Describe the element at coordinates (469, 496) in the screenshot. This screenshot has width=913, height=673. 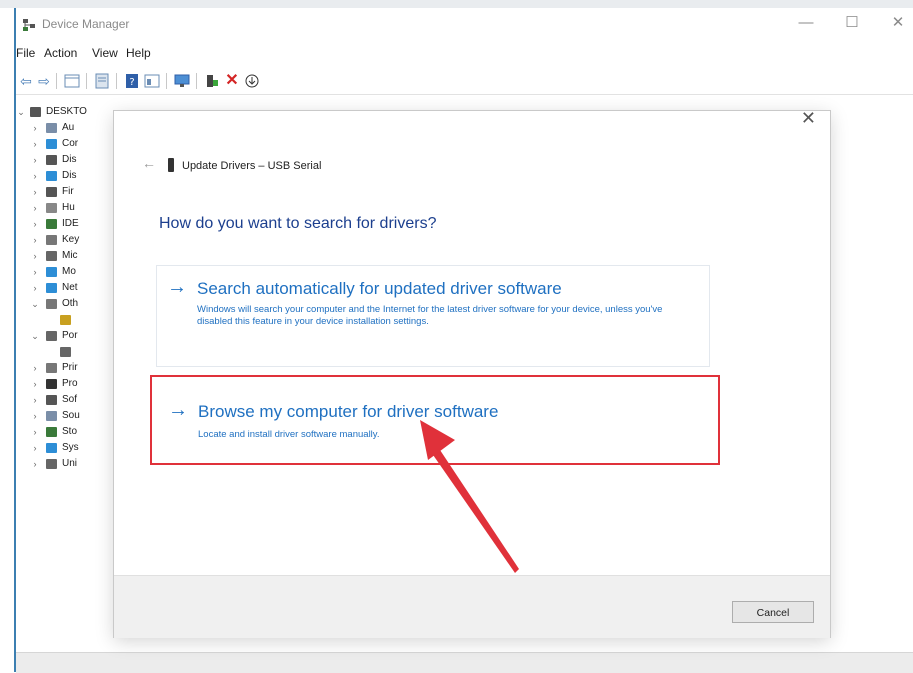
I see `annotation-arrow-icon` at that location.